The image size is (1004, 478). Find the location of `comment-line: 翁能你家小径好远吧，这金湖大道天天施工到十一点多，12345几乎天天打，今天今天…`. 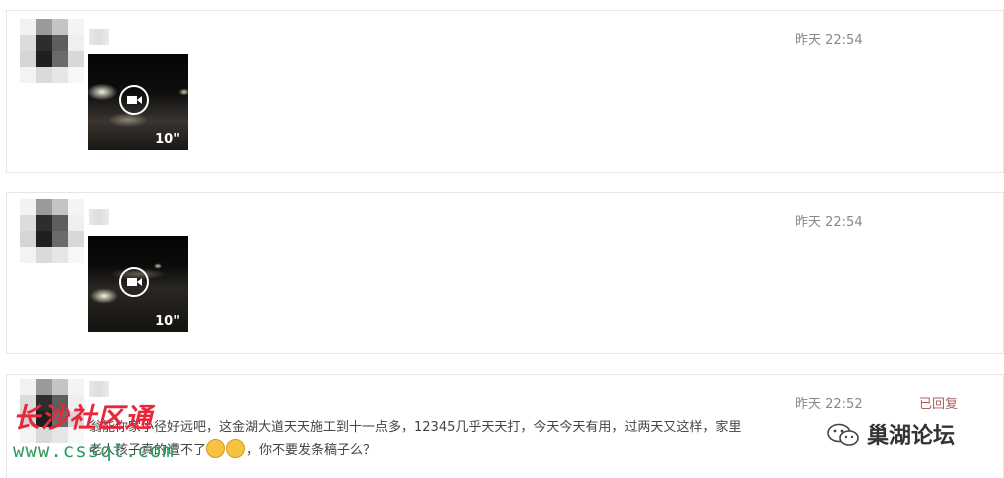

comment-line: 翁能你家小径好远吧，这金湖大道天天施工到十一点多，12345几乎天天打，今天今天… is located at coordinates (415, 427).